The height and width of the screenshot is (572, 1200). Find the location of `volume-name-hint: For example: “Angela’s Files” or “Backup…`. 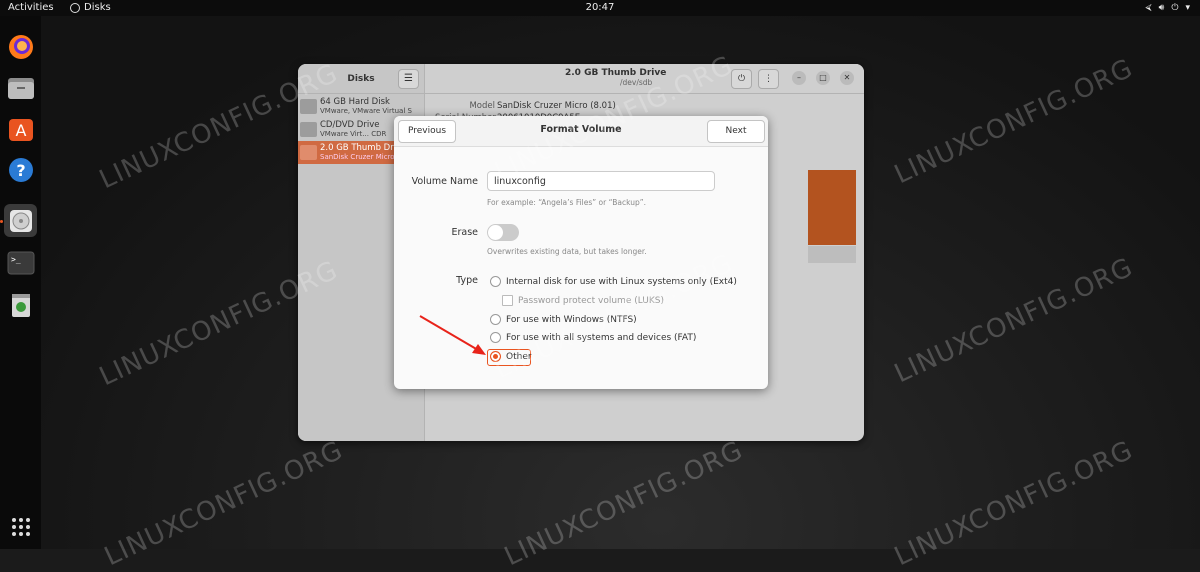

volume-name-hint: For example: “Angela’s Files” or “Backup… is located at coordinates (567, 202).